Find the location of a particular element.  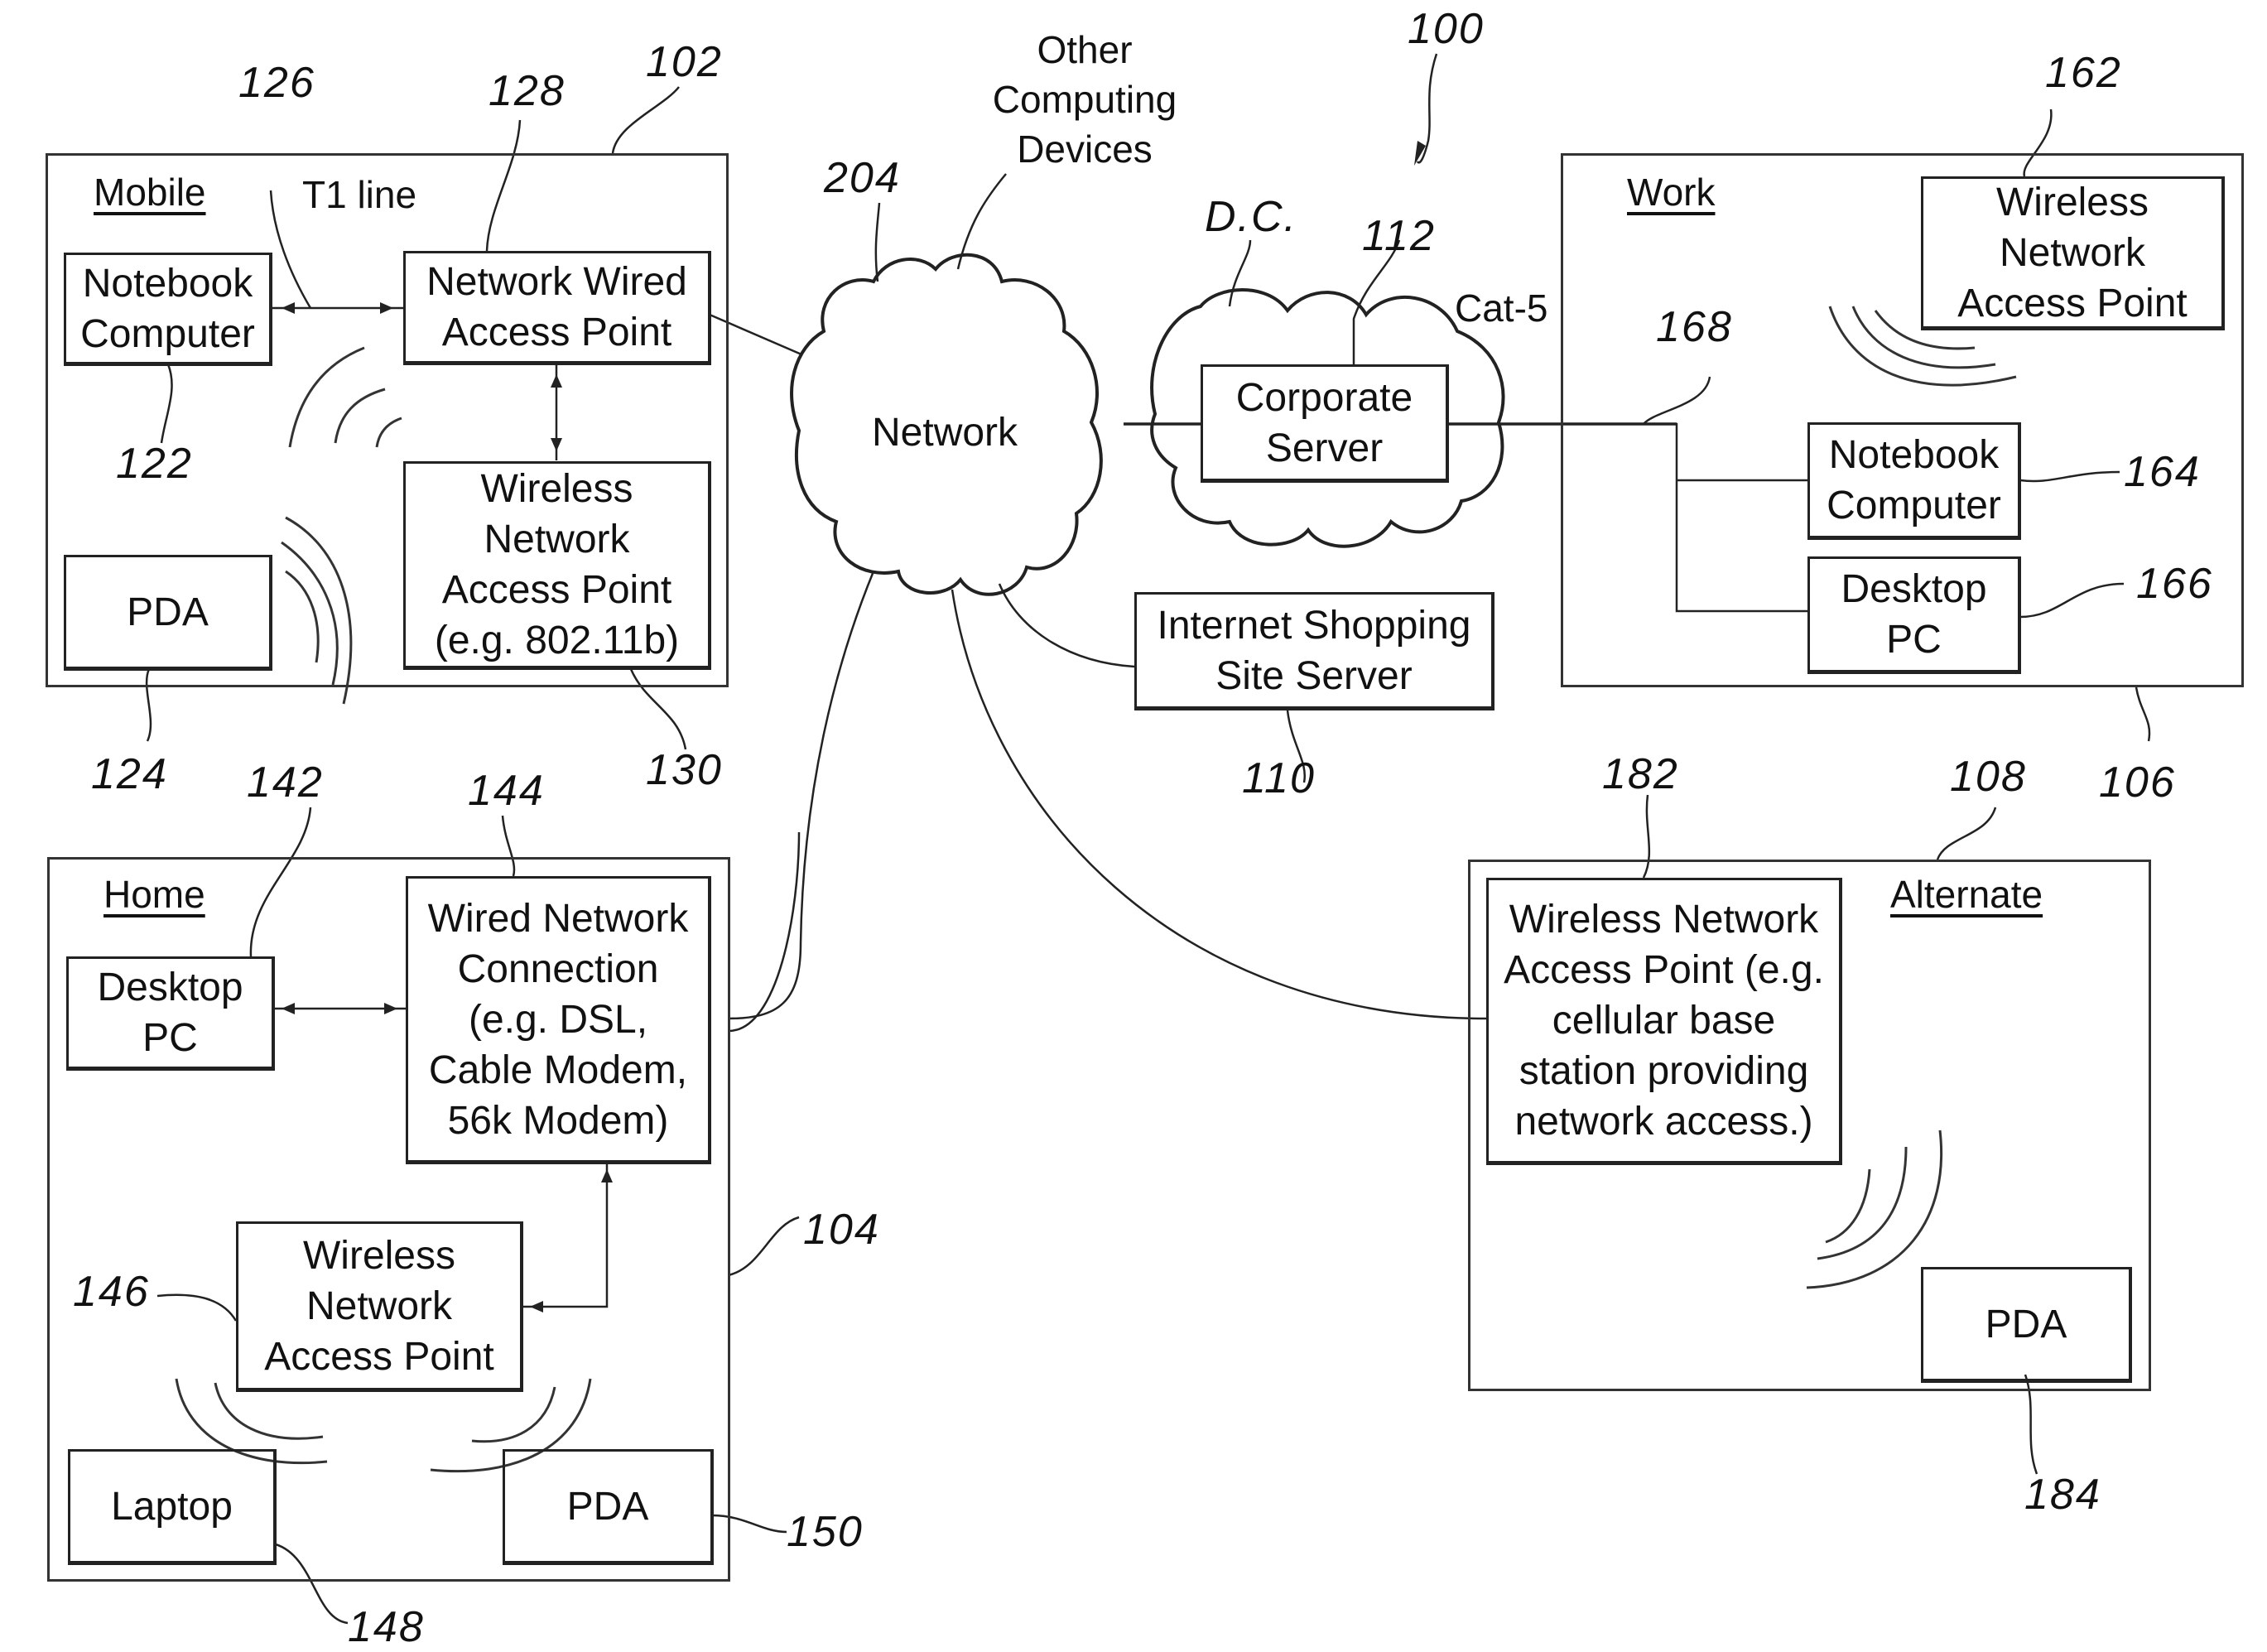

node-label: Internet Shopping is located at coordinates (1314, 625).